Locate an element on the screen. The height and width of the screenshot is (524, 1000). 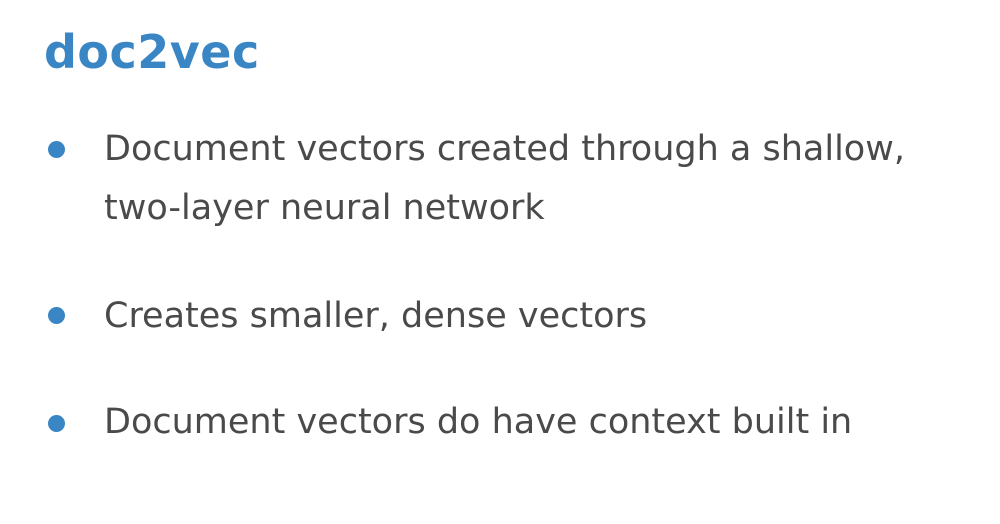
bullet-text: Creates smaller, dense vectors is located at coordinates (376, 316).